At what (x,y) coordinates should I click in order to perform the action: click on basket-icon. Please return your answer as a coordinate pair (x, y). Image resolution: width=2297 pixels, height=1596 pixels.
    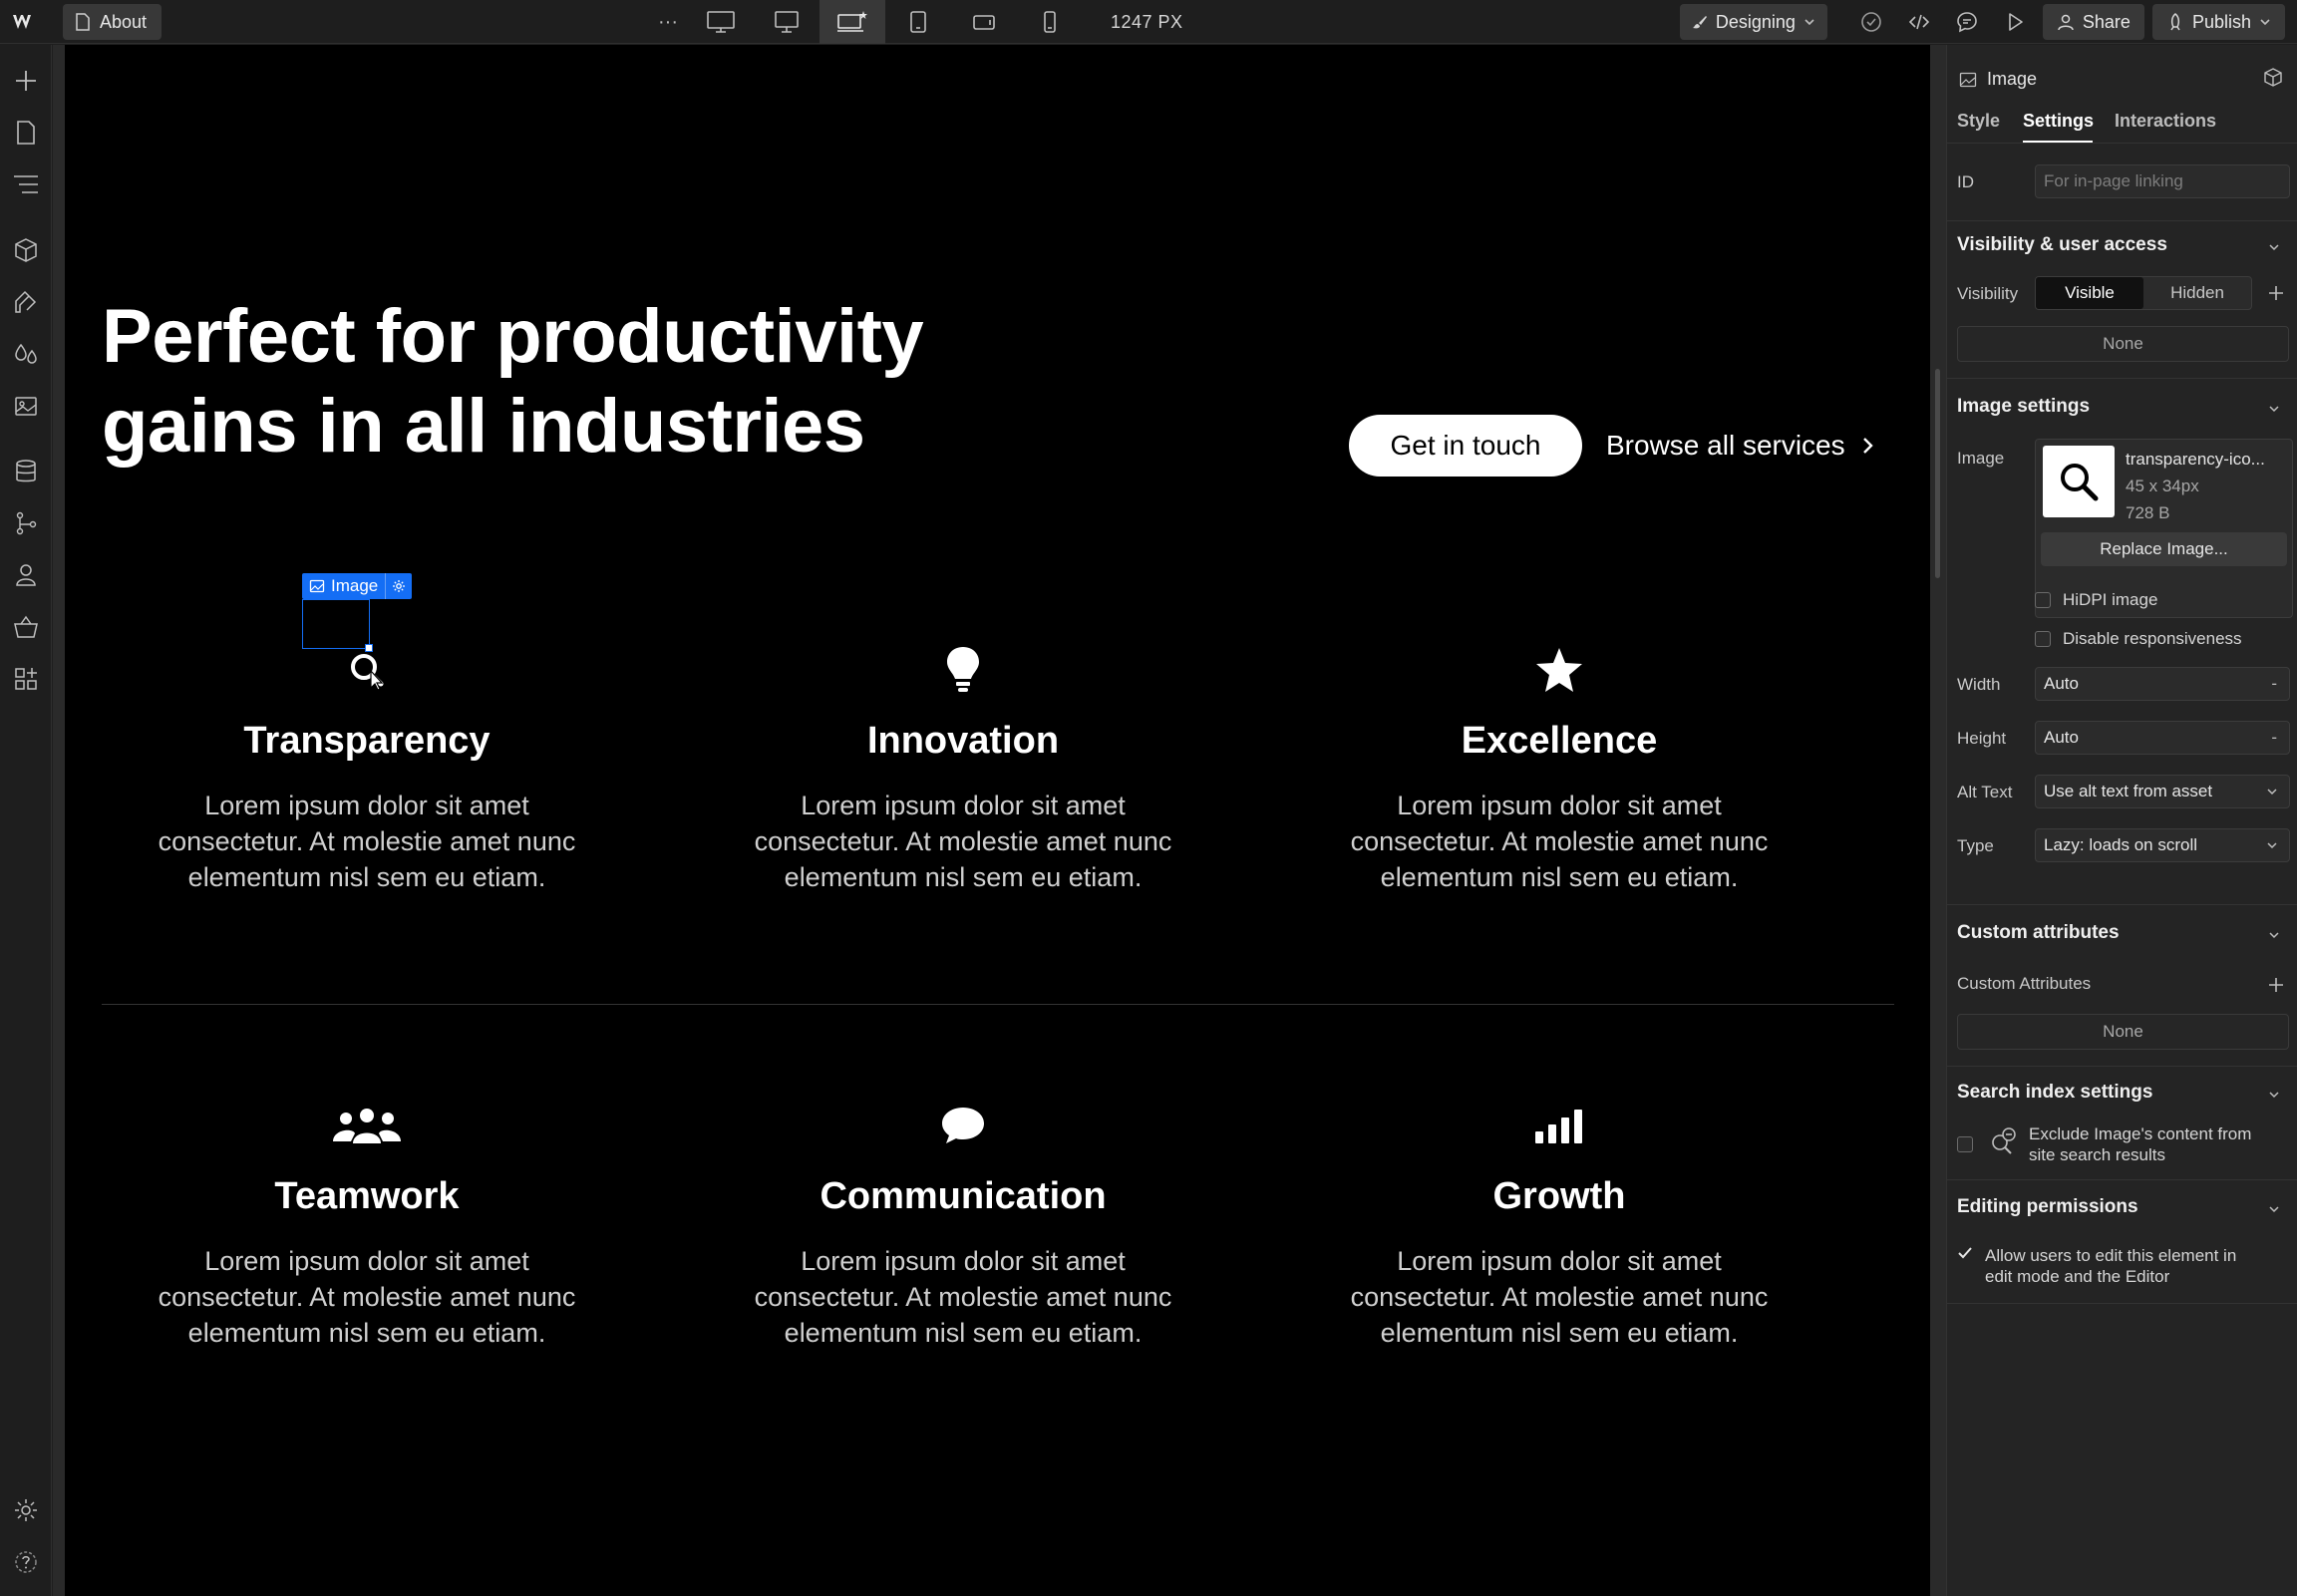
    Looking at the image, I should click on (26, 626).